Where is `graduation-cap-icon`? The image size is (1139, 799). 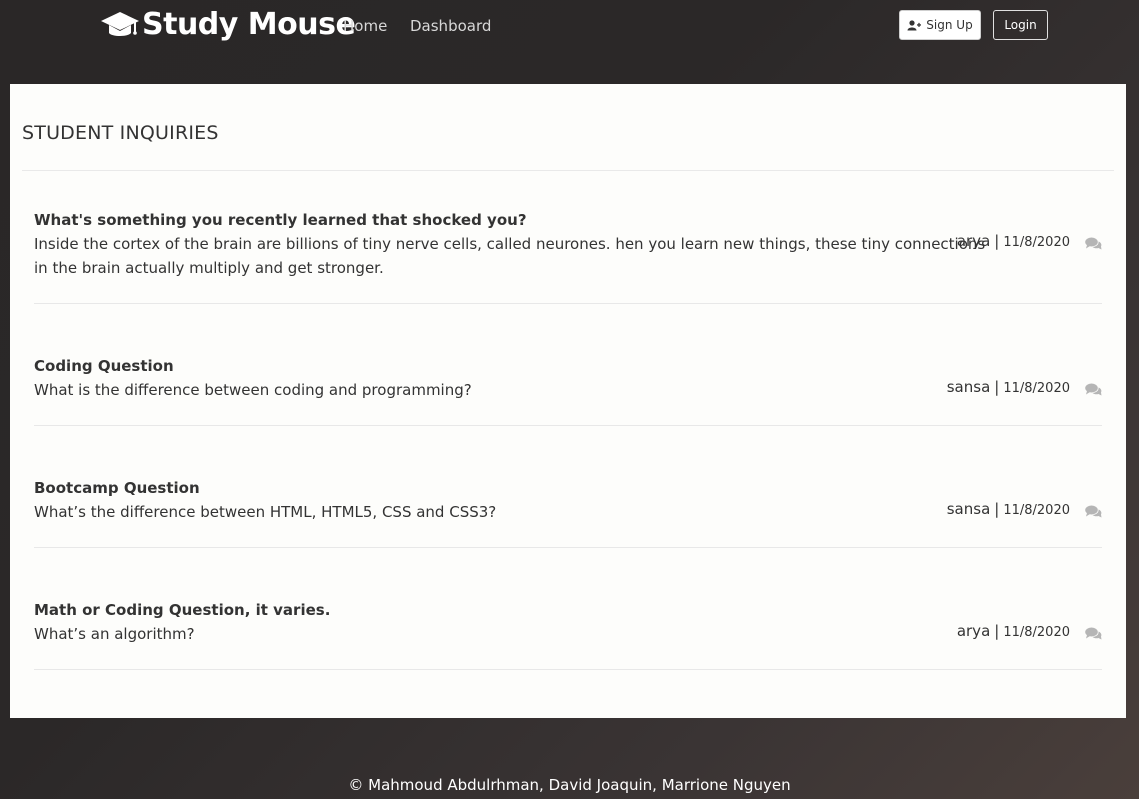 graduation-cap-icon is located at coordinates (120, 24).